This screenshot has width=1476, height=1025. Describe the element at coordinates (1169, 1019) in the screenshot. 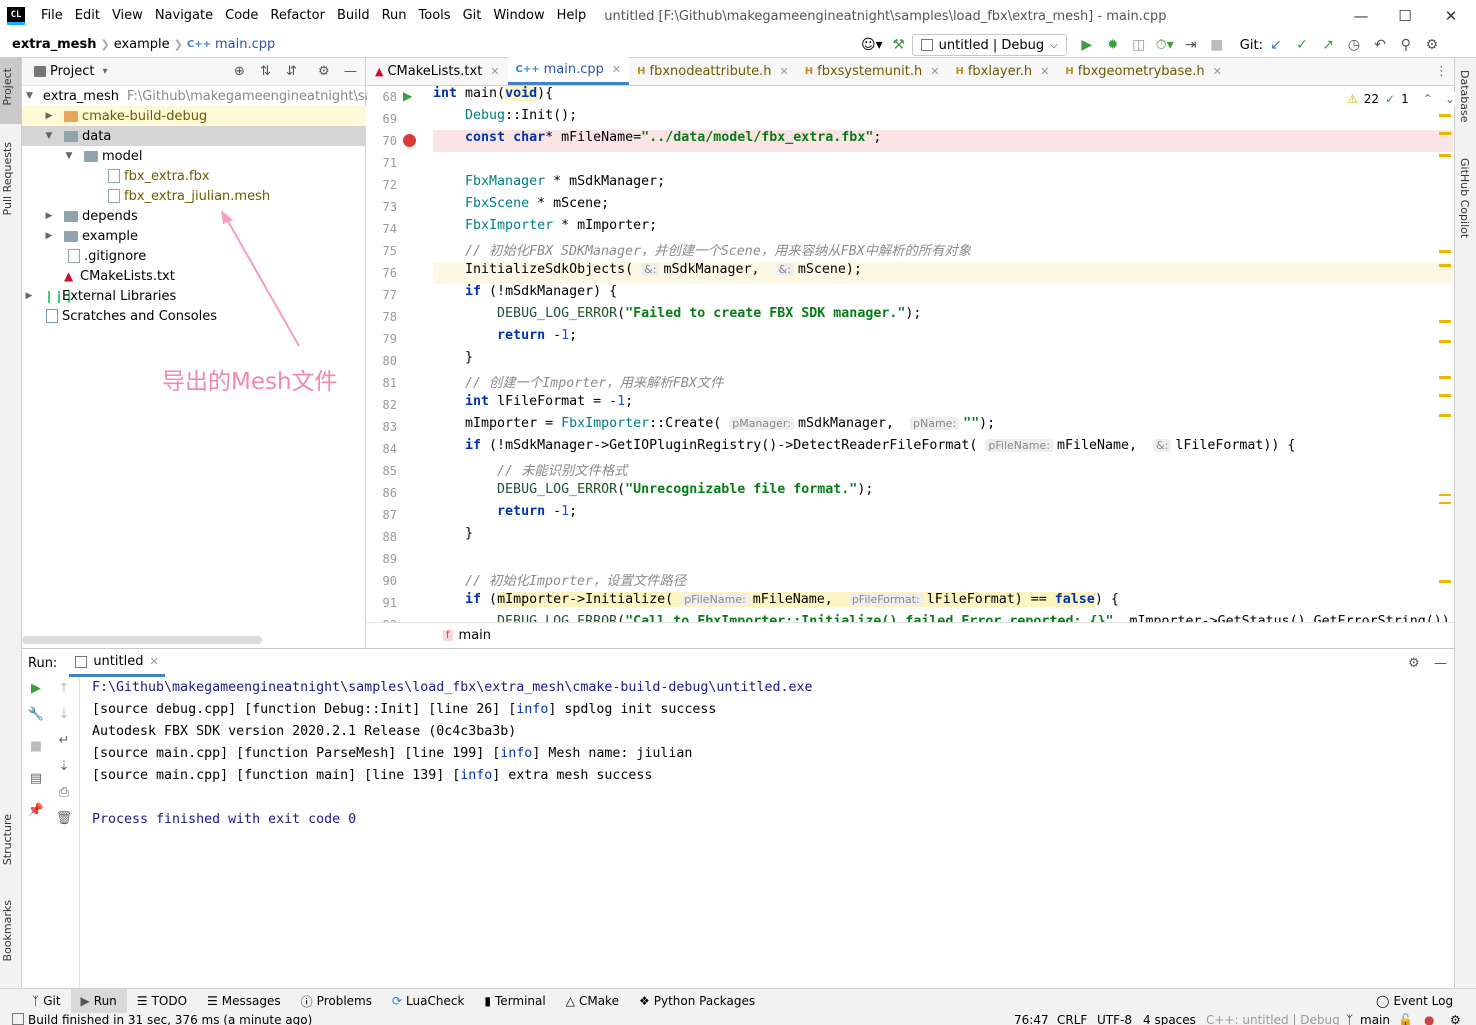

I see `indent-setting: 4 spaces` at that location.